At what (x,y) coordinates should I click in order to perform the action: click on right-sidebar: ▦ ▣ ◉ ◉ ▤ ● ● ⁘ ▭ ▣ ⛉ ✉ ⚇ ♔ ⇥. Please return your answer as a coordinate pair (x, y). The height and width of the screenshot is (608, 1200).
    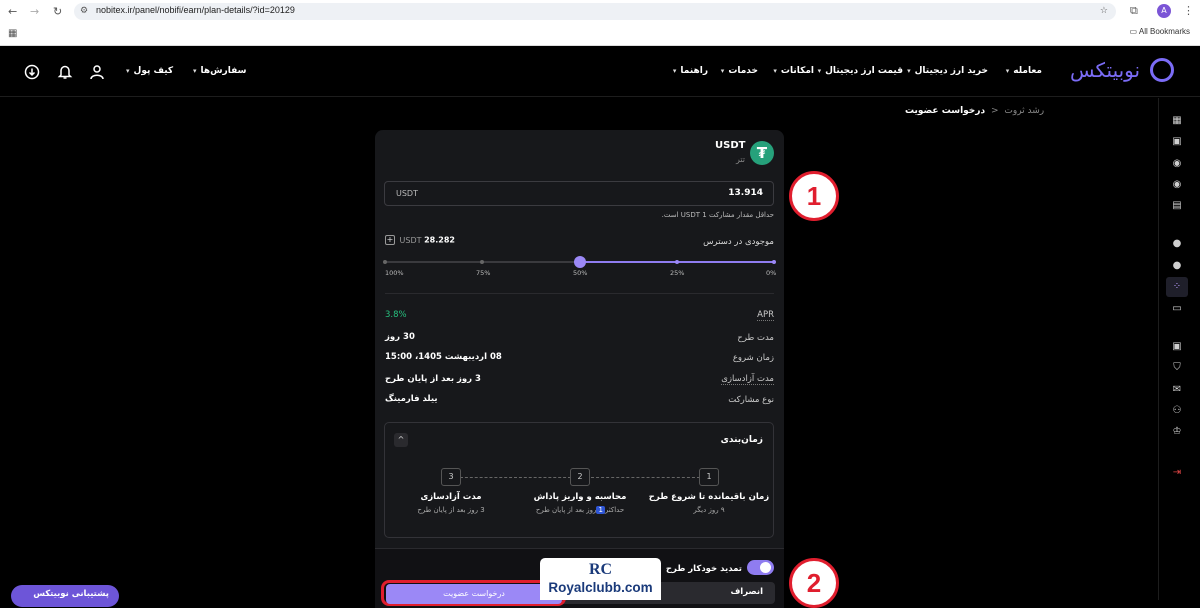
    Looking at the image, I should click on (1179, 349).